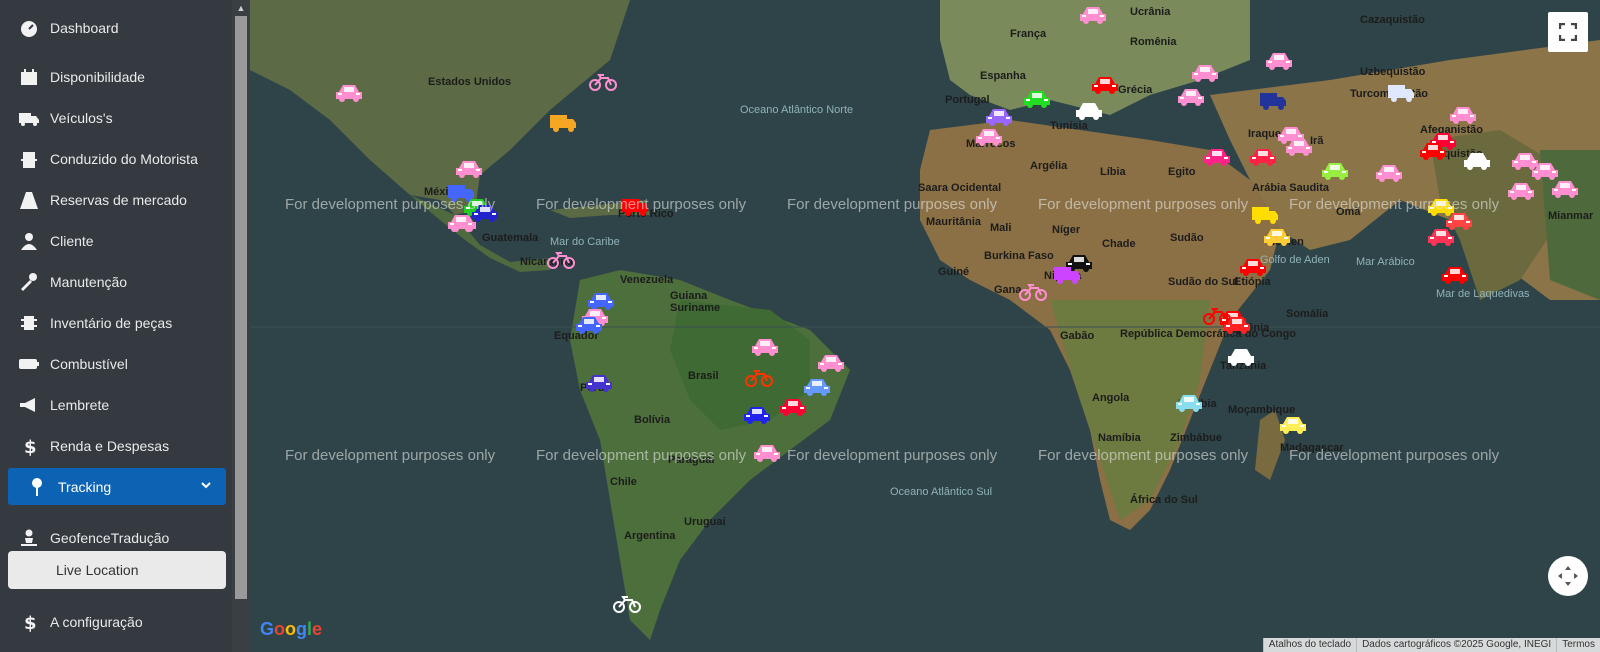  Describe the element at coordinates (241, 307) in the screenshot. I see `scrollbar-thumb` at that location.